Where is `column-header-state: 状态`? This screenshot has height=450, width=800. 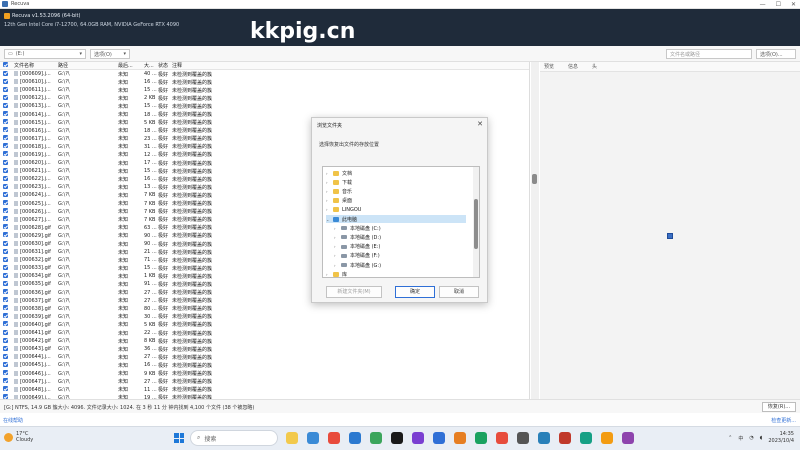
column-header-state: 状态 is located at coordinates (165, 65).